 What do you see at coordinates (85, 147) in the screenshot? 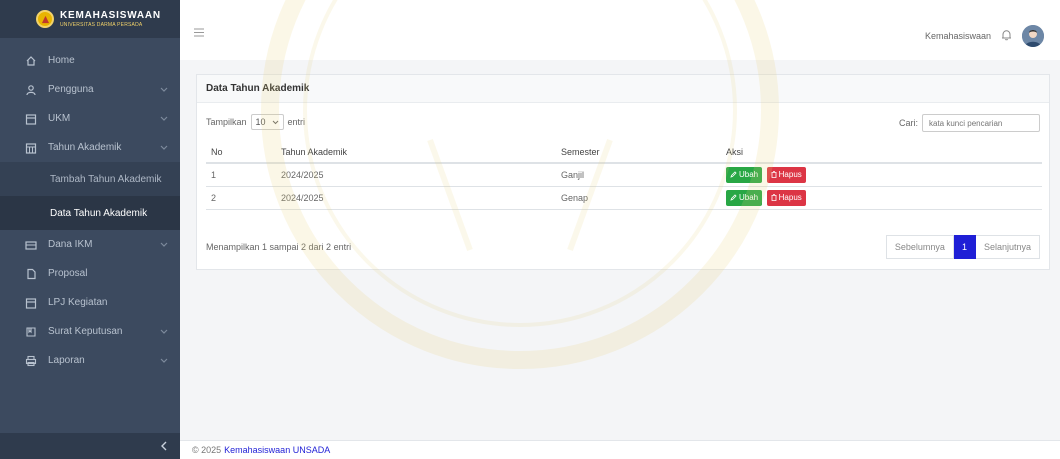
I see `sidebar-item-label: Tahun Akademik` at bounding box center [85, 147].